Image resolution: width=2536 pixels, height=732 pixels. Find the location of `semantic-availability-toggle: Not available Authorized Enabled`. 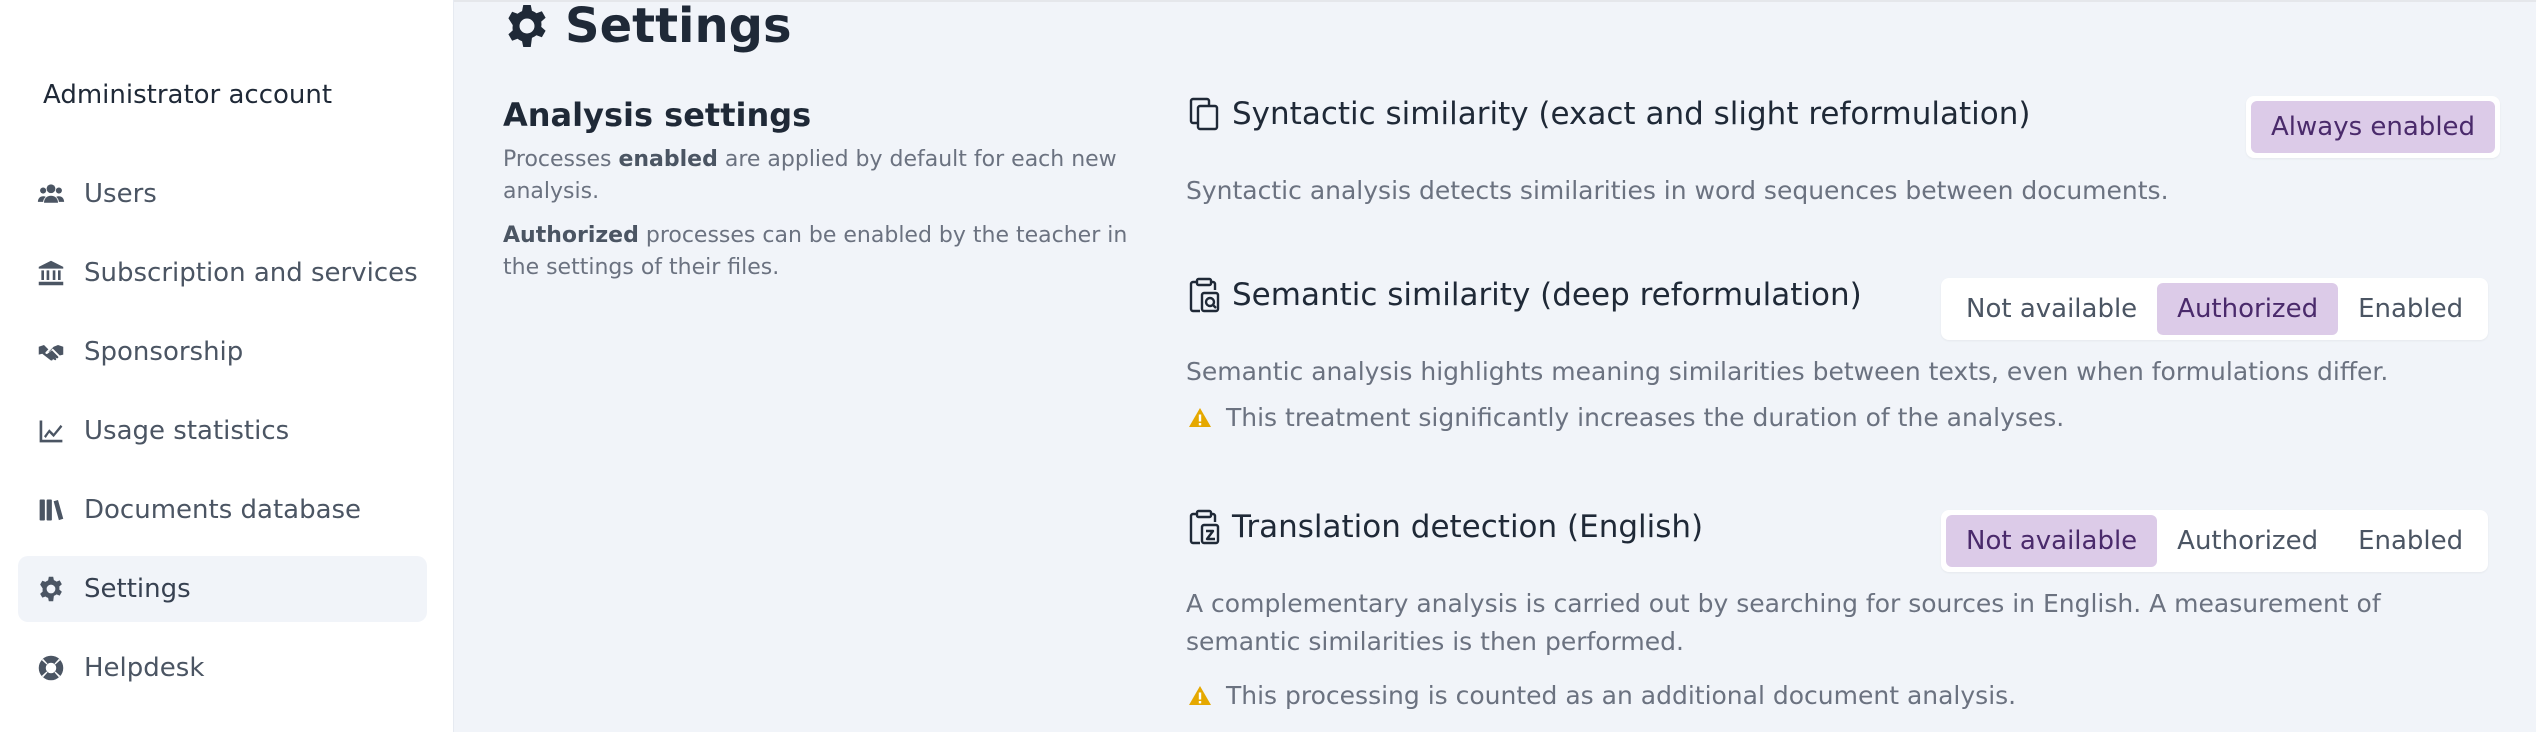

semantic-availability-toggle: Not available Authorized Enabled is located at coordinates (2215, 309).